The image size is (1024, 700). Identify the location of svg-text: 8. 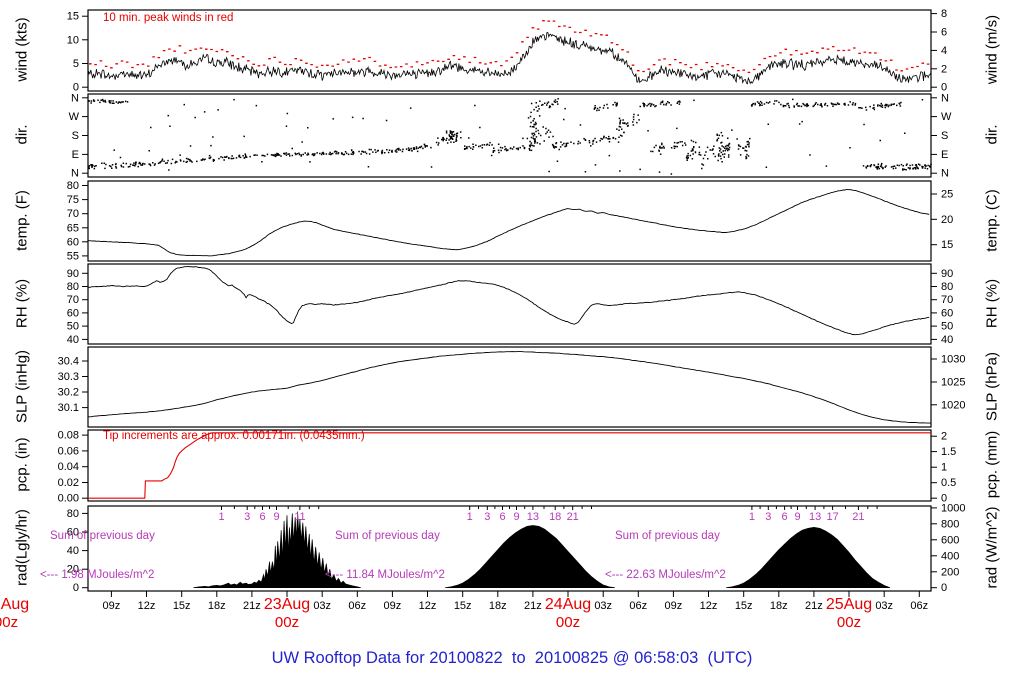
(944, 14).